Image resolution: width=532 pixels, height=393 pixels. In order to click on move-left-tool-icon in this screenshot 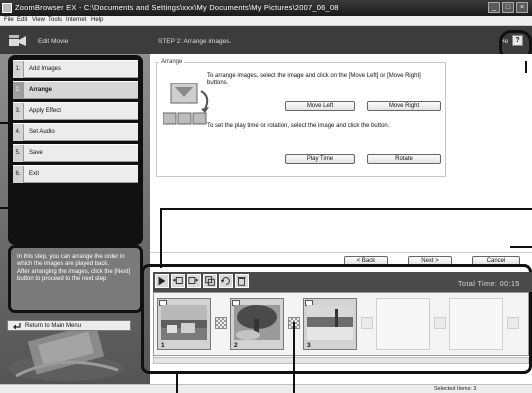, I will do `click(178, 281)`.